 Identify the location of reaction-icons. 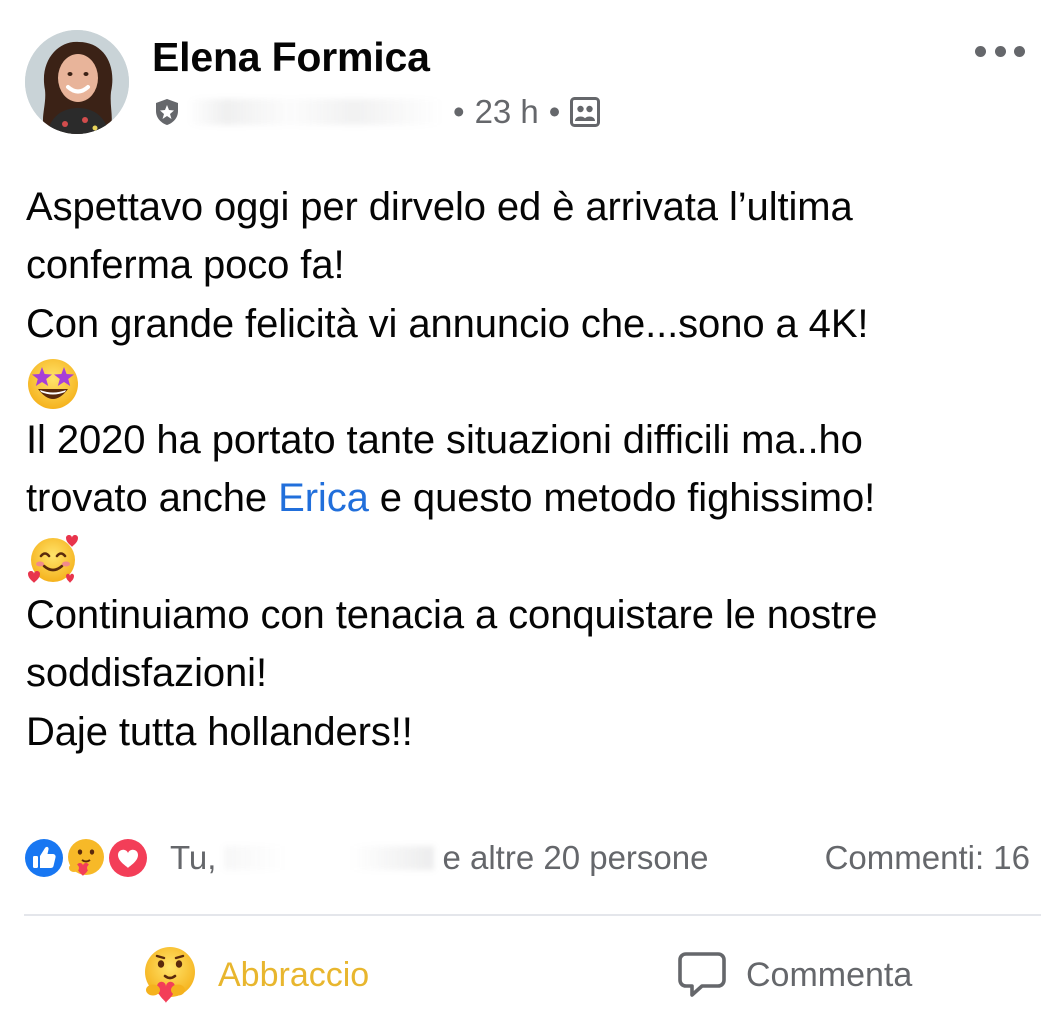
(88, 858).